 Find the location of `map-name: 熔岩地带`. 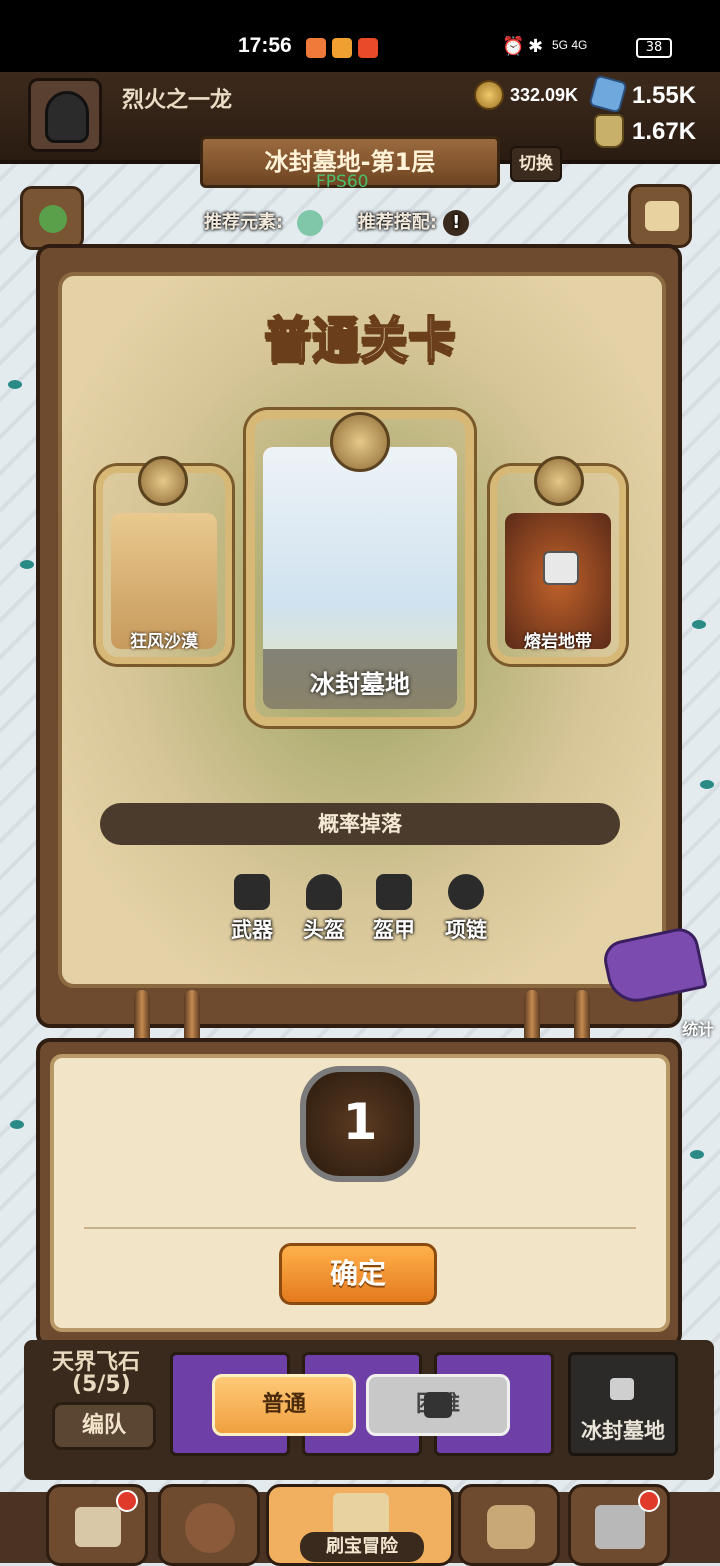

map-name: 熔岩地带 is located at coordinates (558, 642).